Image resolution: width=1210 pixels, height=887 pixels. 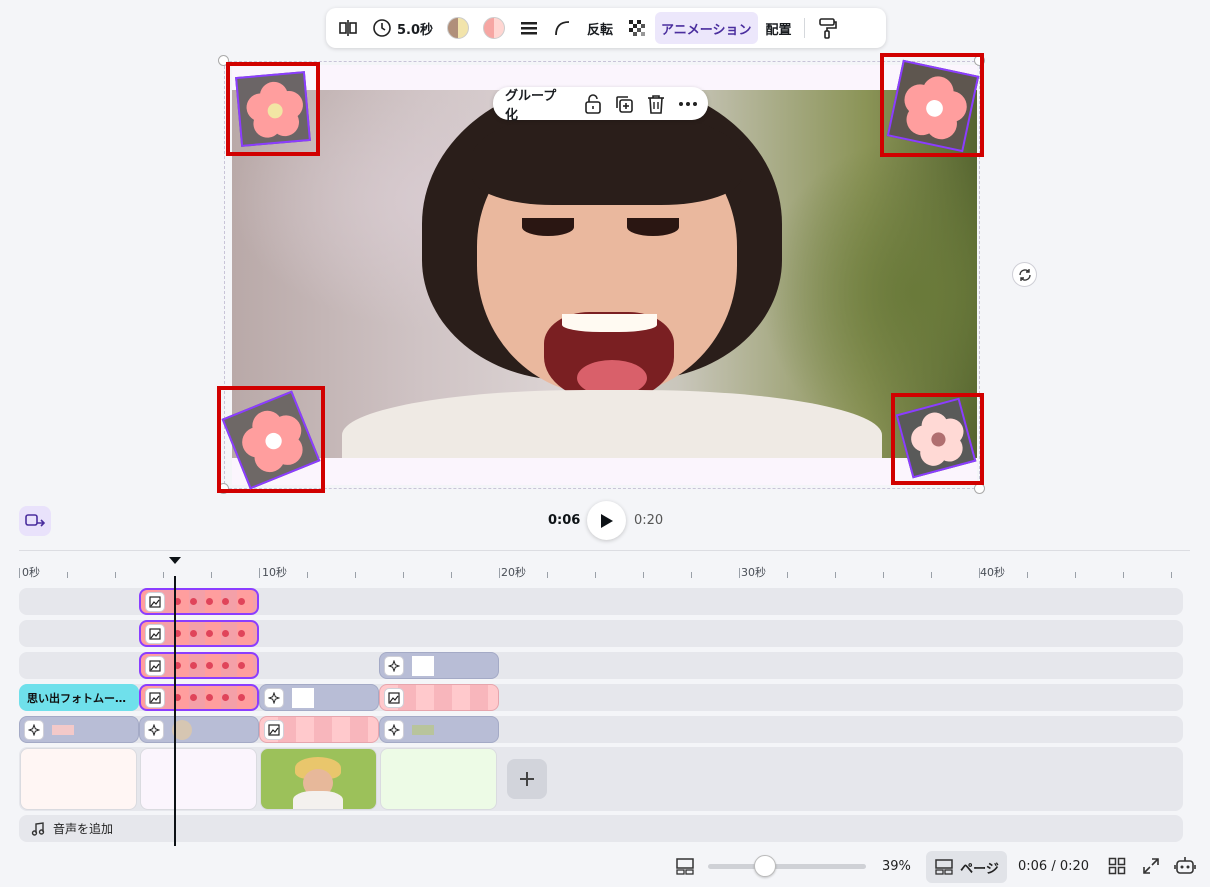 I want to click on rotate-button, so click(x=1024, y=274).